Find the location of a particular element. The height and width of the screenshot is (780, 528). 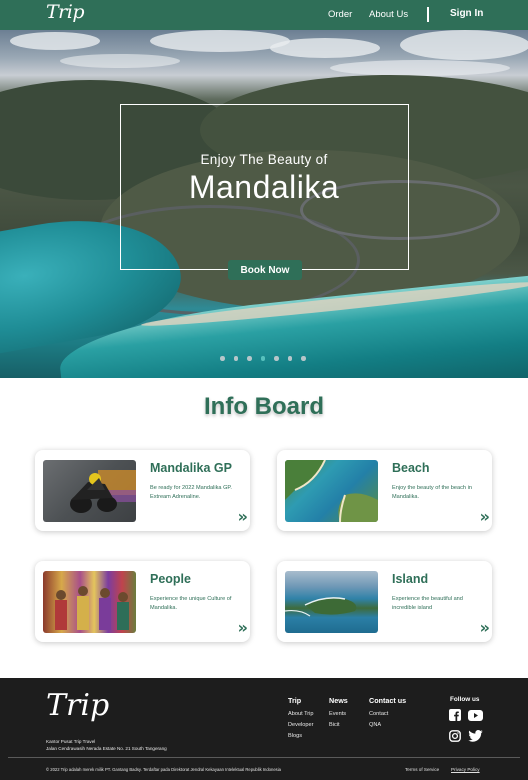

twitter-icon is located at coordinates (475, 736).